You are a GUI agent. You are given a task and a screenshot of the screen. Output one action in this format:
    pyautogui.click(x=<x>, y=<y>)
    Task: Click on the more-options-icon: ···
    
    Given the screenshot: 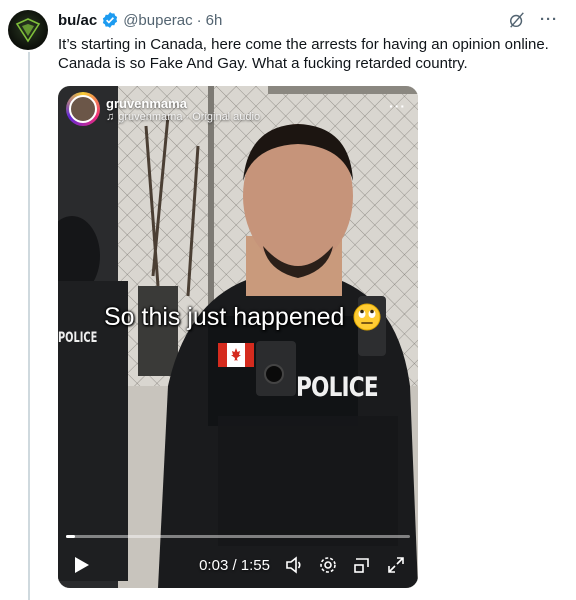 What is the action you would take?
    pyautogui.click(x=549, y=20)
    